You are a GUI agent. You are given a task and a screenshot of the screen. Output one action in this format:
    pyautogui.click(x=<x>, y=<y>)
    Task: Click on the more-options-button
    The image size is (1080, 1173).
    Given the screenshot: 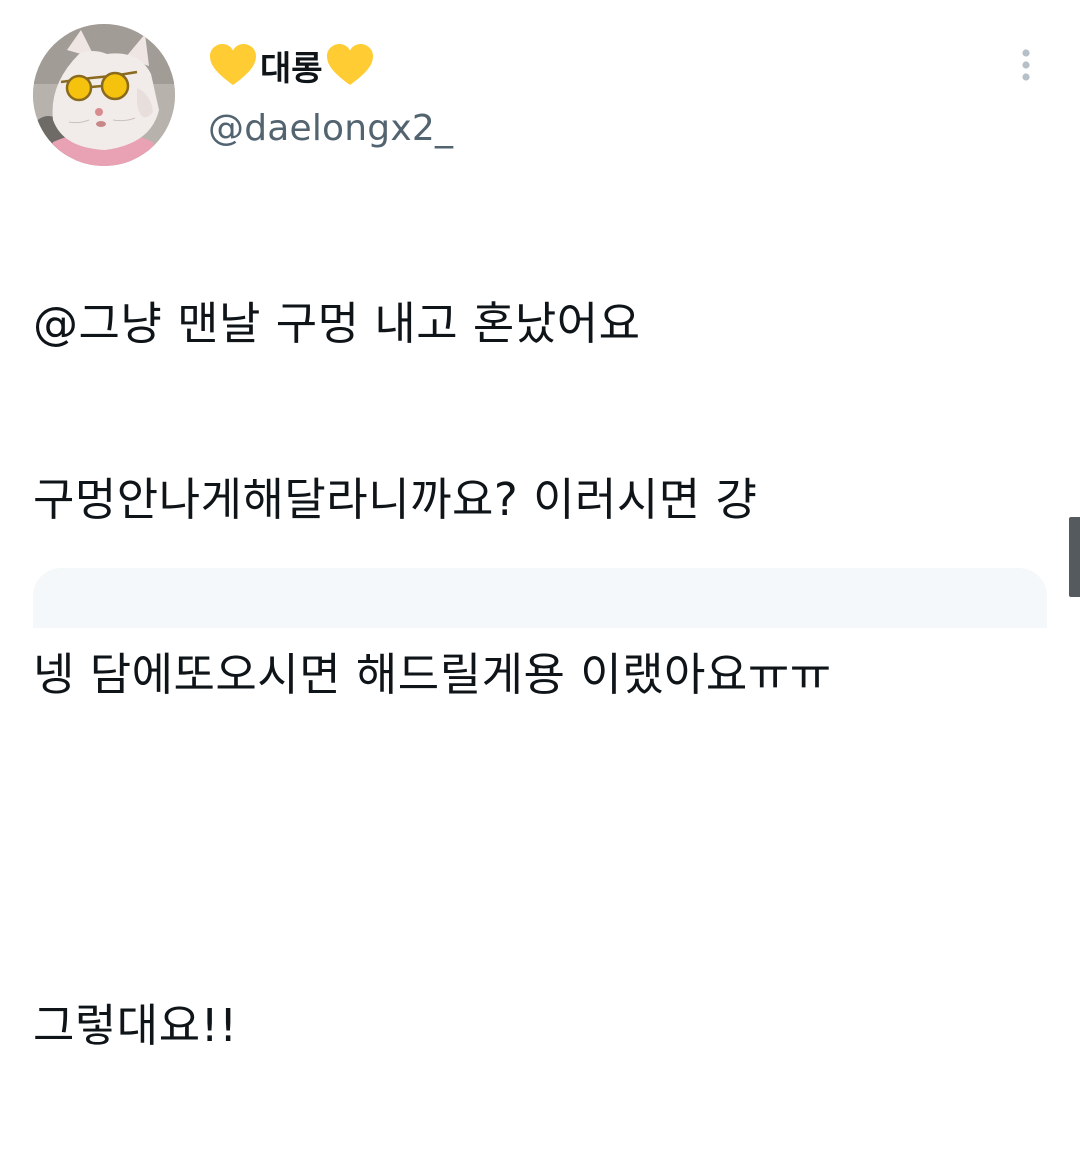 What is the action you would take?
    pyautogui.click(x=1026, y=66)
    